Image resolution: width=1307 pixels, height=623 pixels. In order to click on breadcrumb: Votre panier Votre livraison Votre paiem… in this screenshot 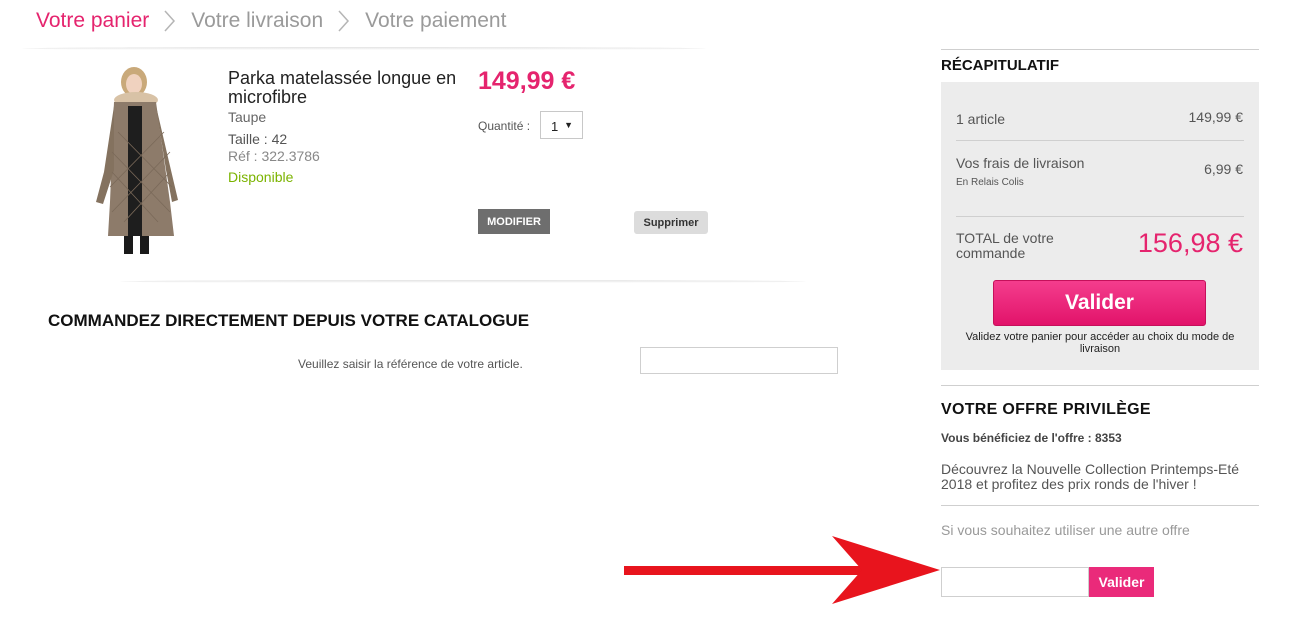, I will do `click(271, 21)`.